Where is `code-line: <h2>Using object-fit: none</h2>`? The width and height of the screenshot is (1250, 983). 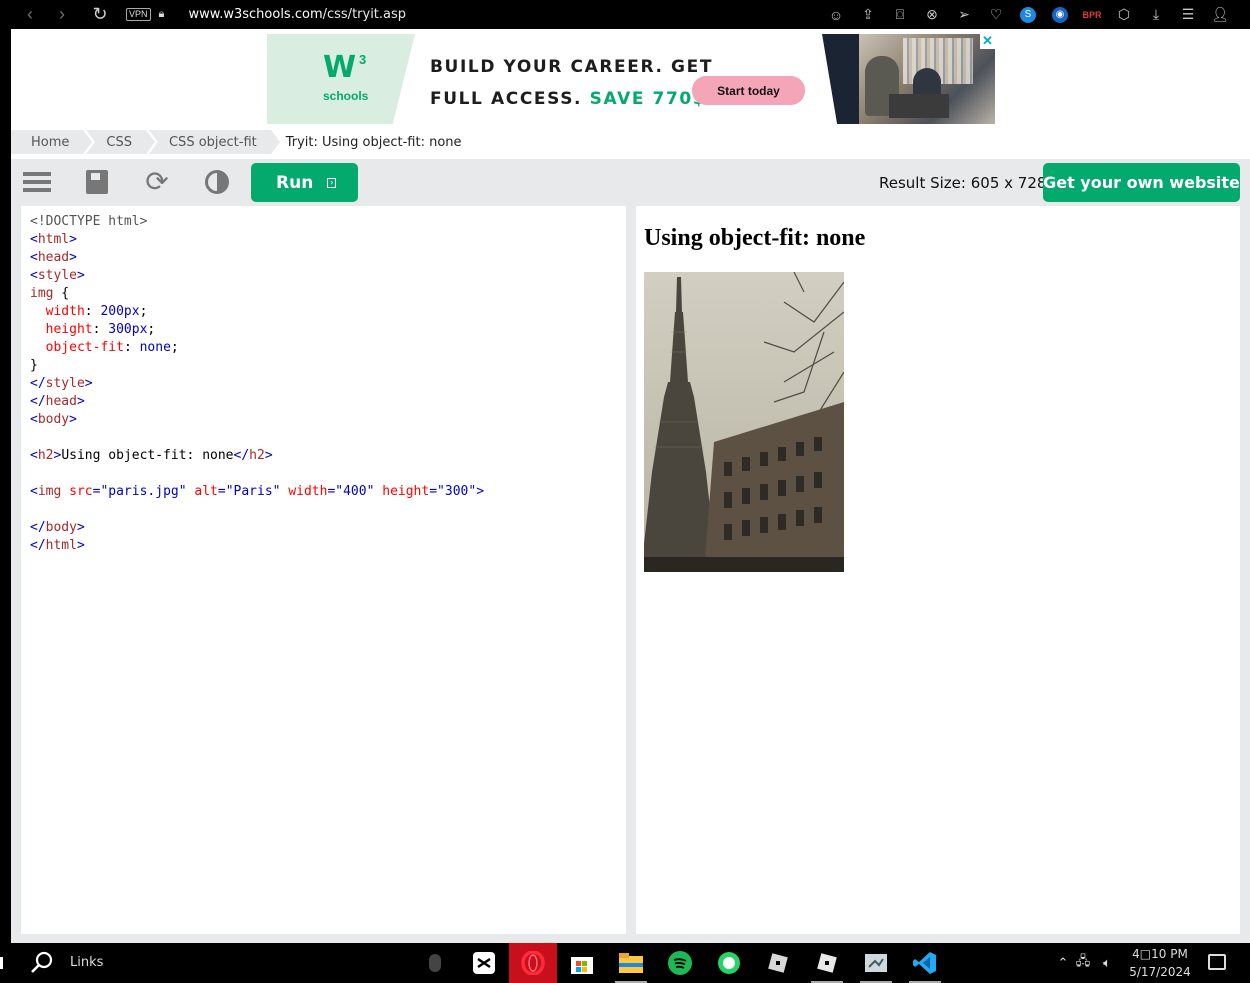 code-line: <h2>Using object-fit: none</h2> is located at coordinates (151, 455).